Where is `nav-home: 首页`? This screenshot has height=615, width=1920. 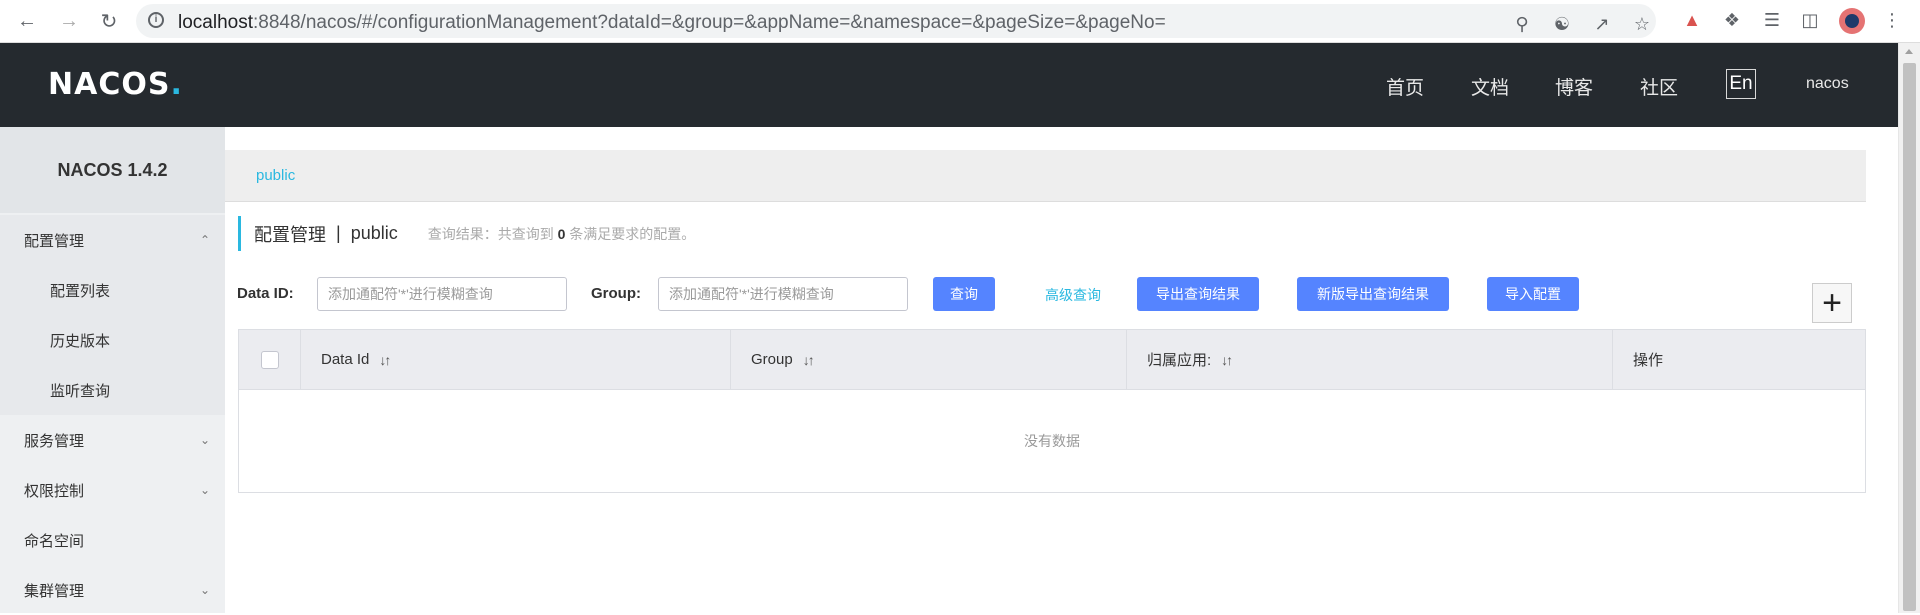
nav-home: 首页 is located at coordinates (1405, 86).